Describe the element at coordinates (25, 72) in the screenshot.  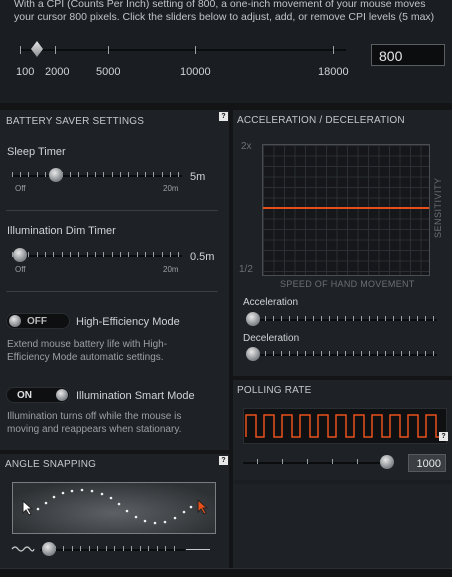
I see `cpi-tick-label: 100` at that location.